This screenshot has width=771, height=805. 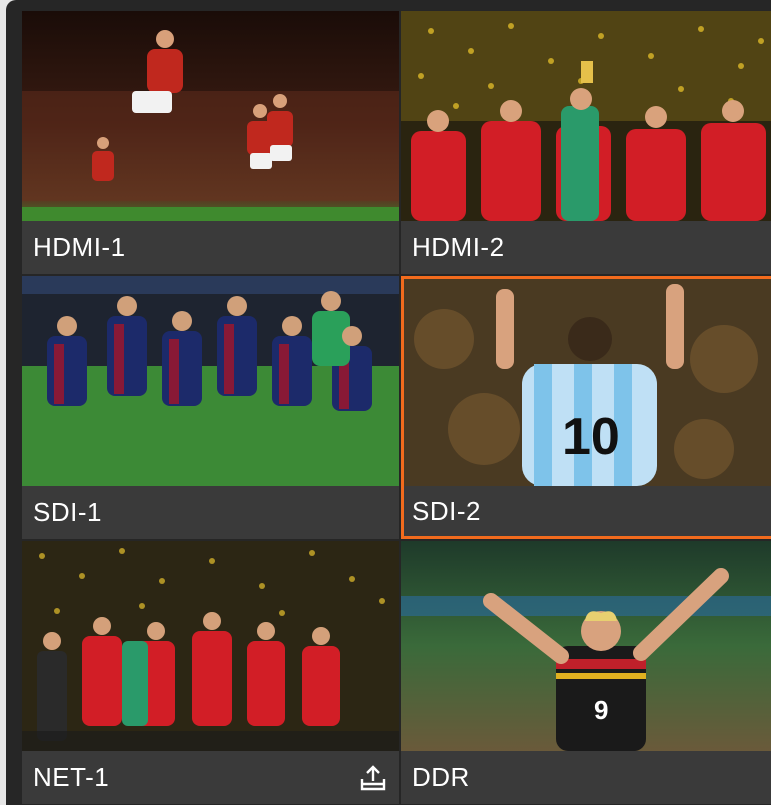 What do you see at coordinates (210, 247) in the screenshot?
I see `source-label: HDMI-1` at bounding box center [210, 247].